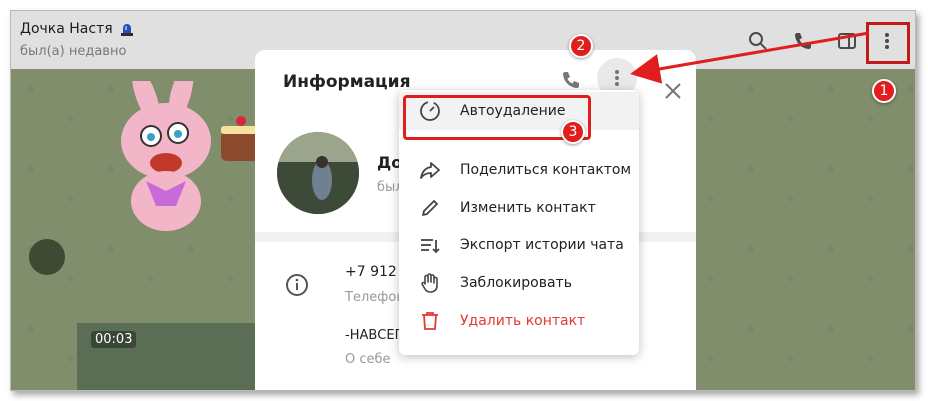 Image resolution: width=928 pixels, height=401 pixels. Describe the element at coordinates (571, 80) in the screenshot. I see `phone-icon` at that location.